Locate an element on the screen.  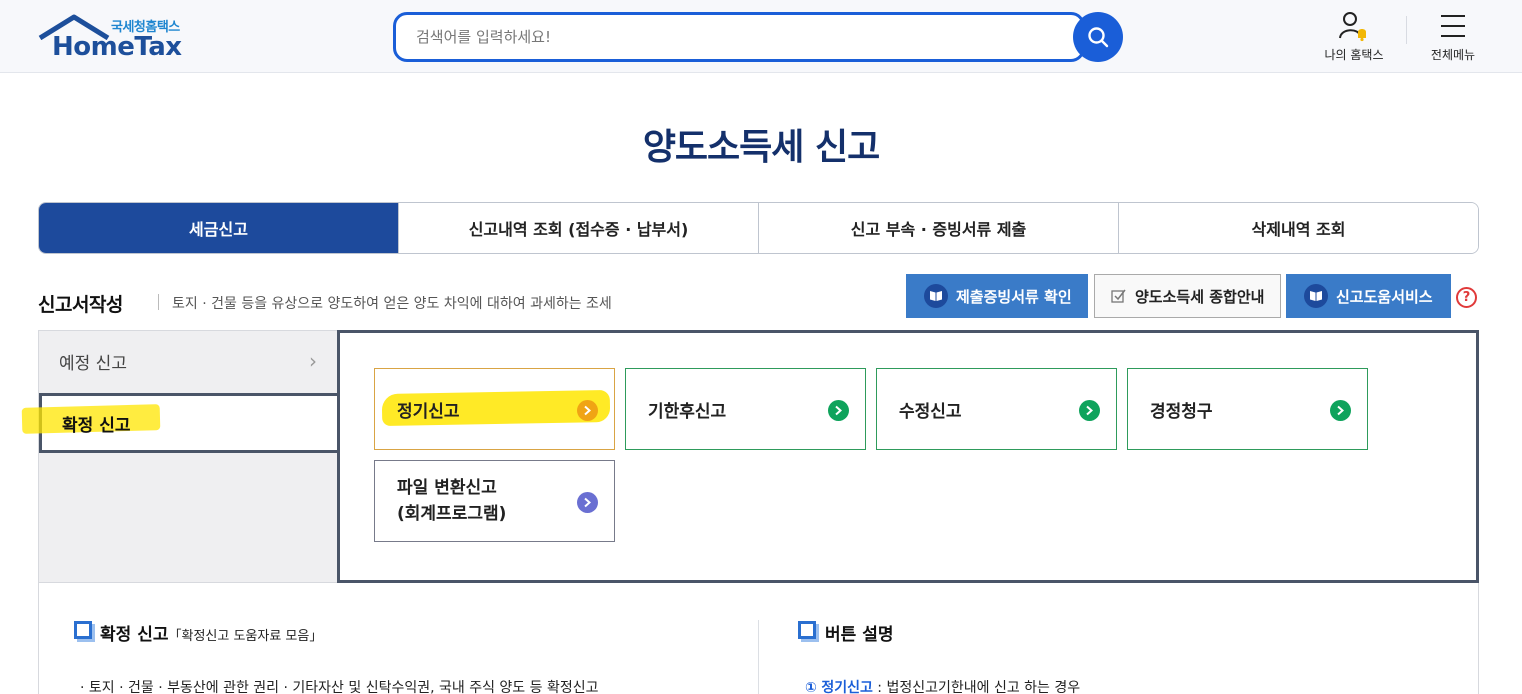
search-icon is located at coordinates (1098, 37).